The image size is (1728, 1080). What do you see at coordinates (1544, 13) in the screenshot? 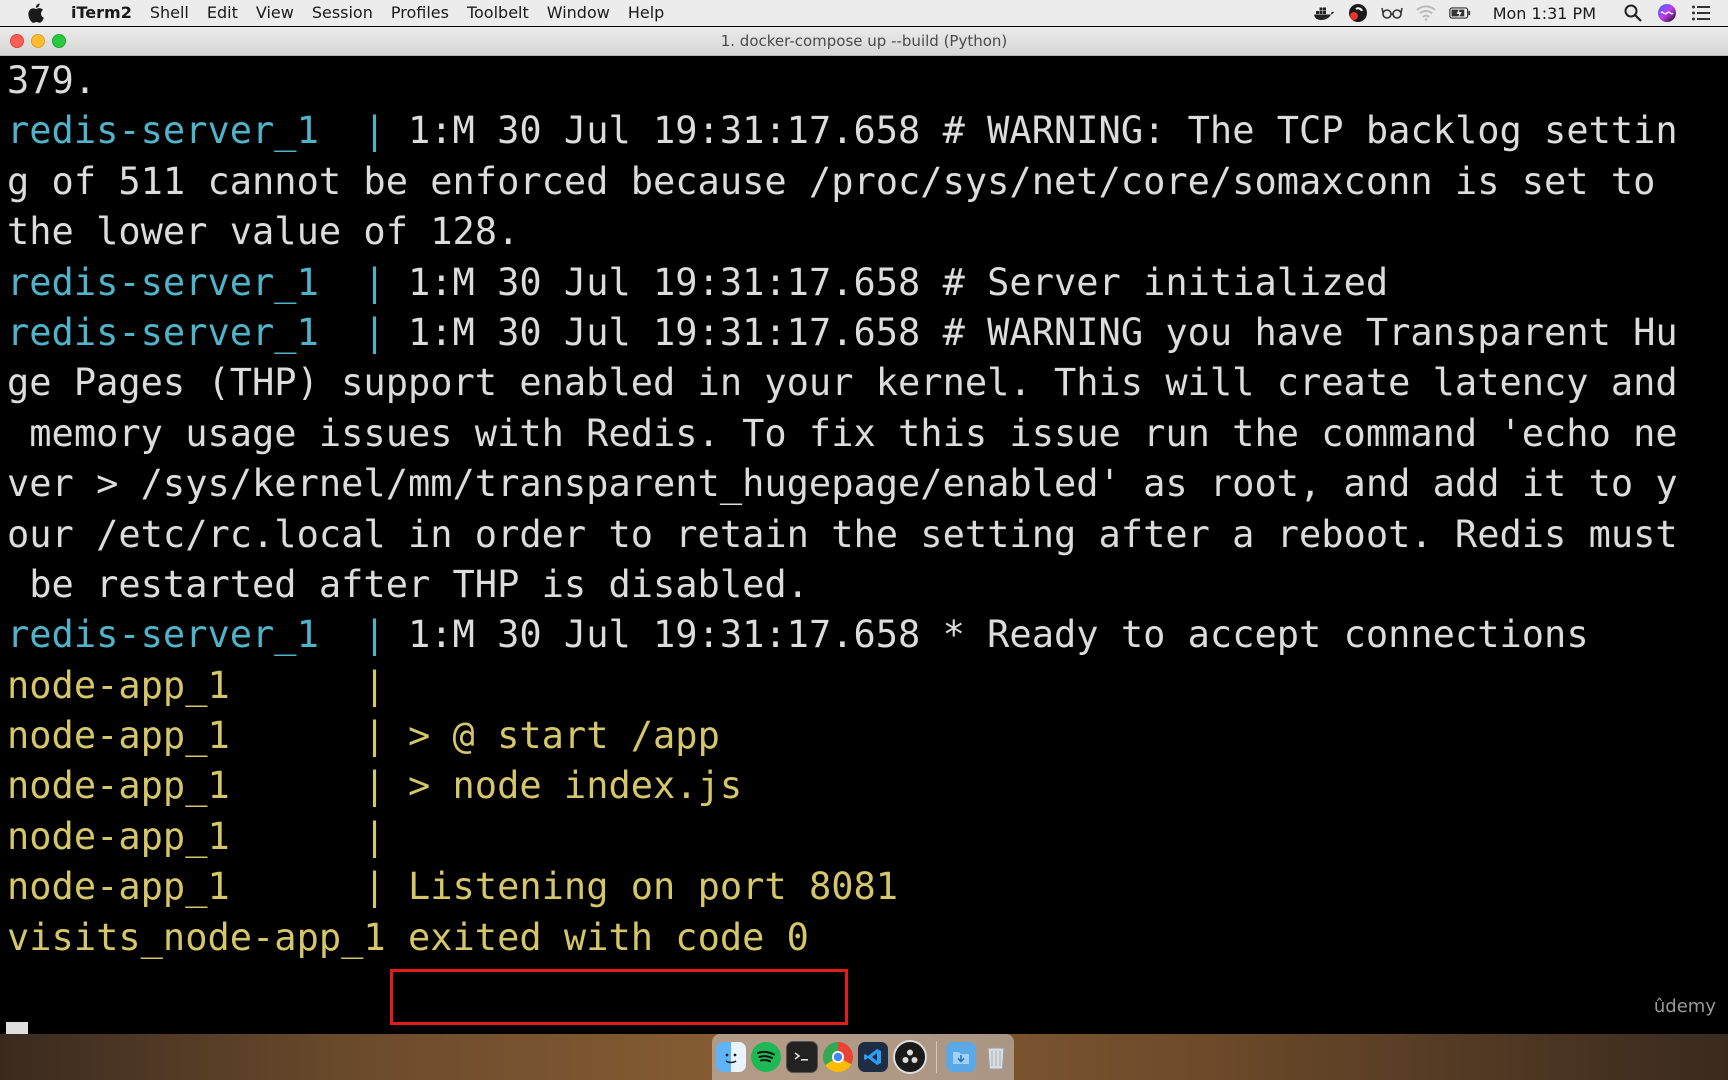
I see `menubar-clock: Mon 1:31 PM` at bounding box center [1544, 13].